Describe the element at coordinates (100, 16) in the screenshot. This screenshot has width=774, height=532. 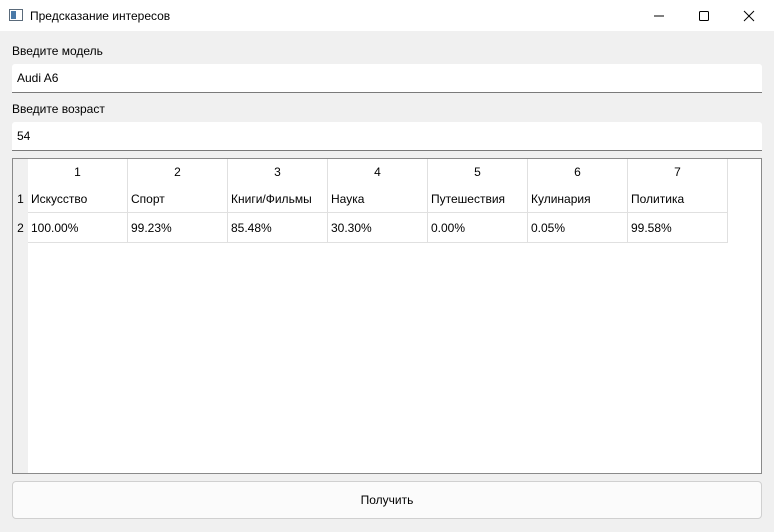
I see `window-title: Предсказание интересов` at that location.